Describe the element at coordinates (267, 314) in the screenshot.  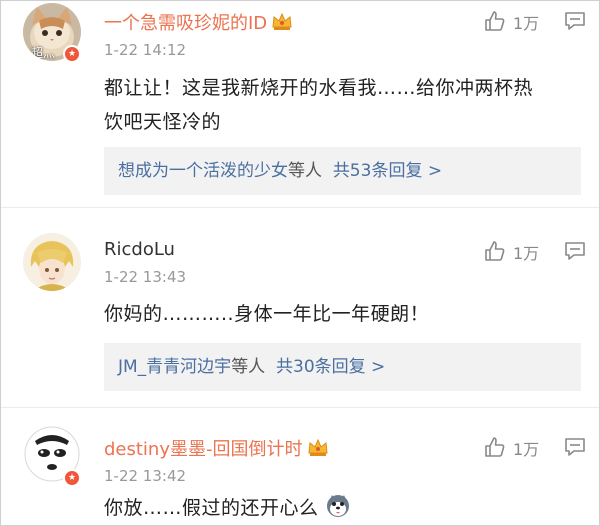
I see `comment-text-line: 你妈的………..身体一年比一年硬朗！` at that location.